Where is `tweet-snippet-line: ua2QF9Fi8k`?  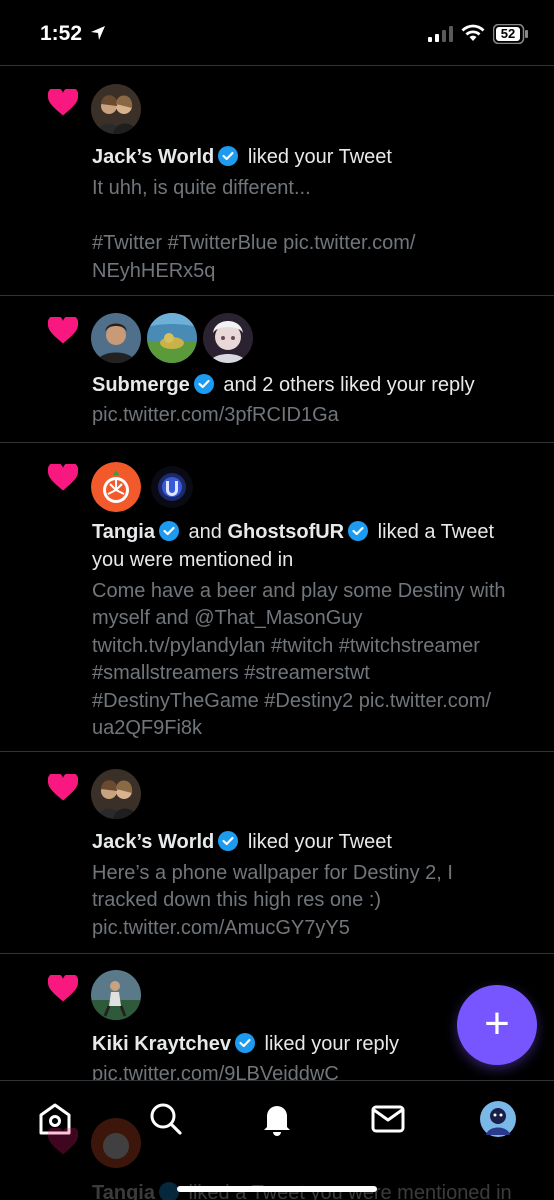
tweet-snippet-line: ua2QF9Fi8k is located at coordinates (147, 728).